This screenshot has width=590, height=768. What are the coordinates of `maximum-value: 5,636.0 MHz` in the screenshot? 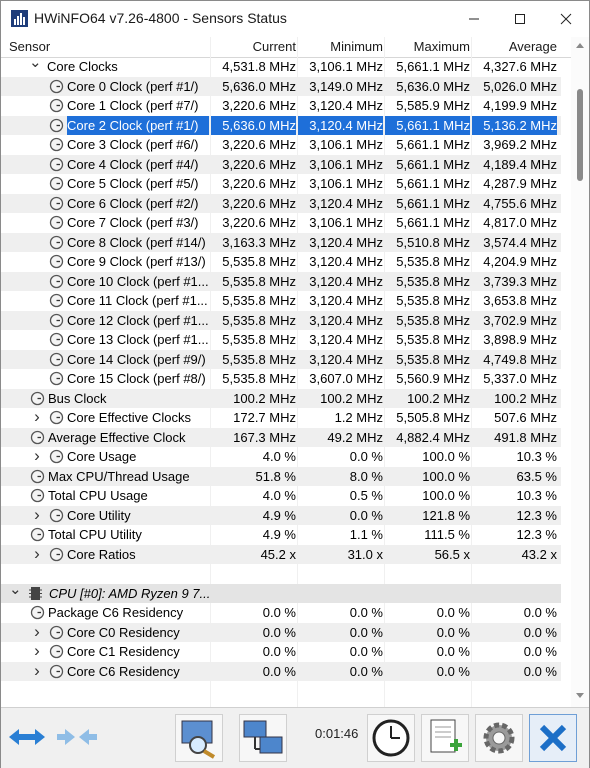 It's located at (433, 86).